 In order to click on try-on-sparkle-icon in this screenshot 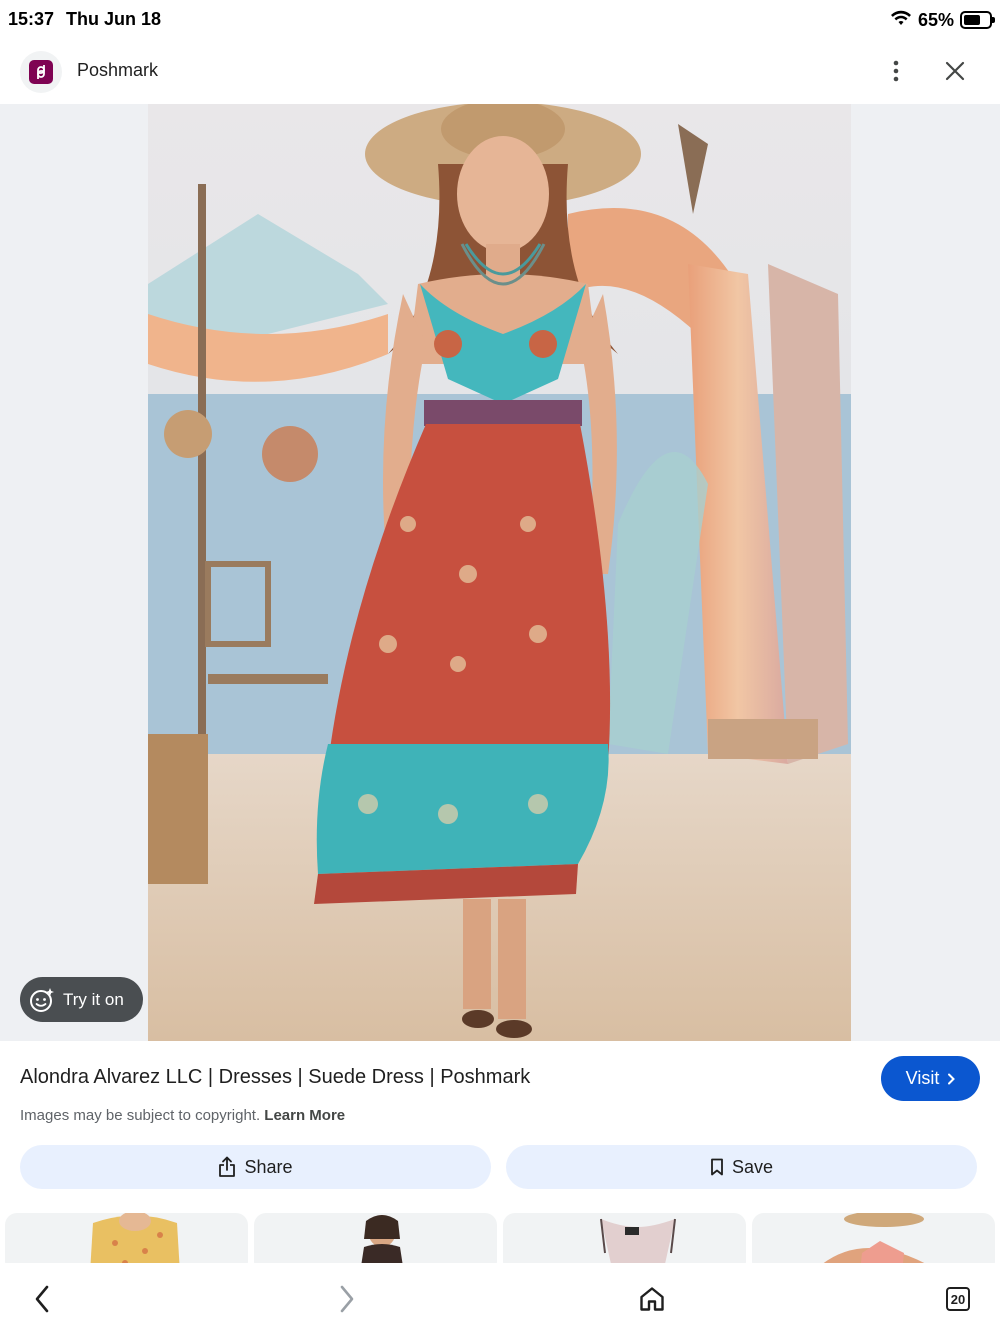, I will do `click(42, 999)`.